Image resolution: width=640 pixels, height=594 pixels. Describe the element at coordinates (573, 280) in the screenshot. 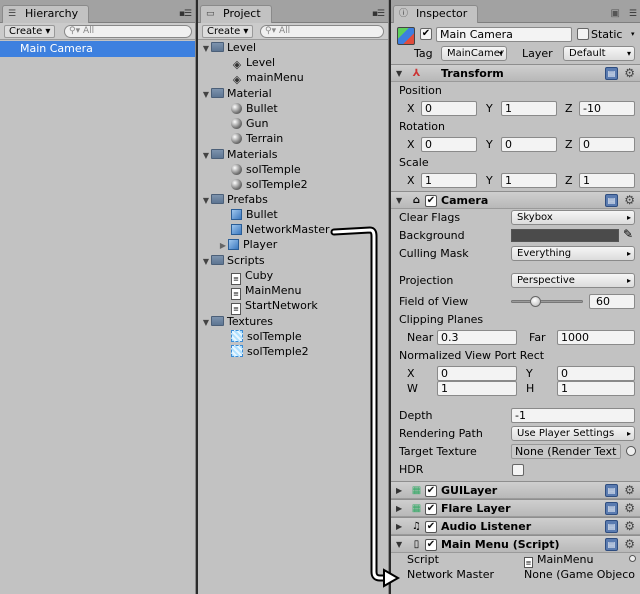

I see `projection-dropdown: Perspective ▸` at that location.